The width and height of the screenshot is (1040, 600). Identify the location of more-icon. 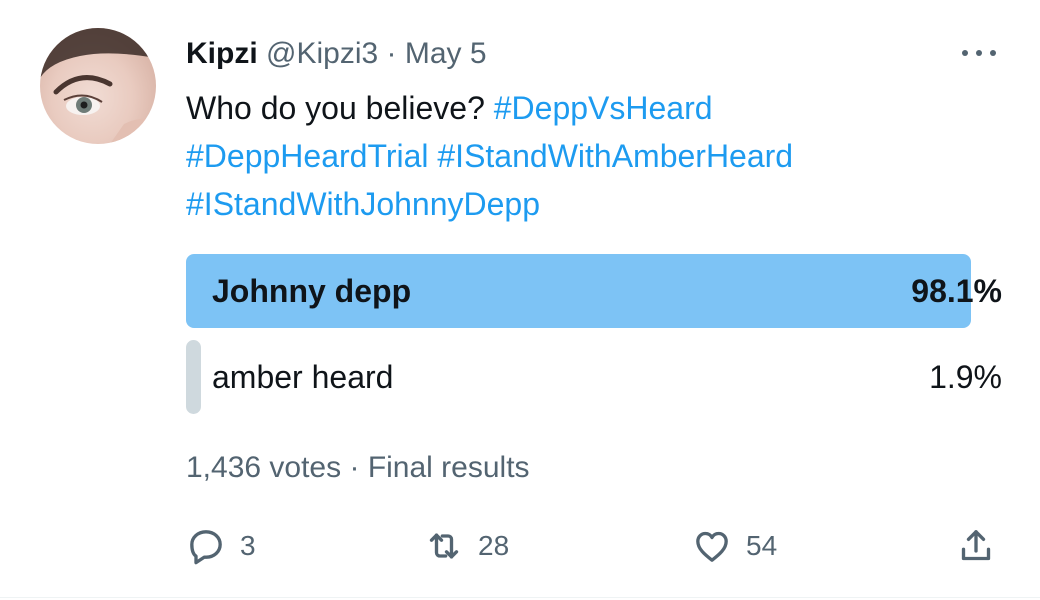
(979, 53).